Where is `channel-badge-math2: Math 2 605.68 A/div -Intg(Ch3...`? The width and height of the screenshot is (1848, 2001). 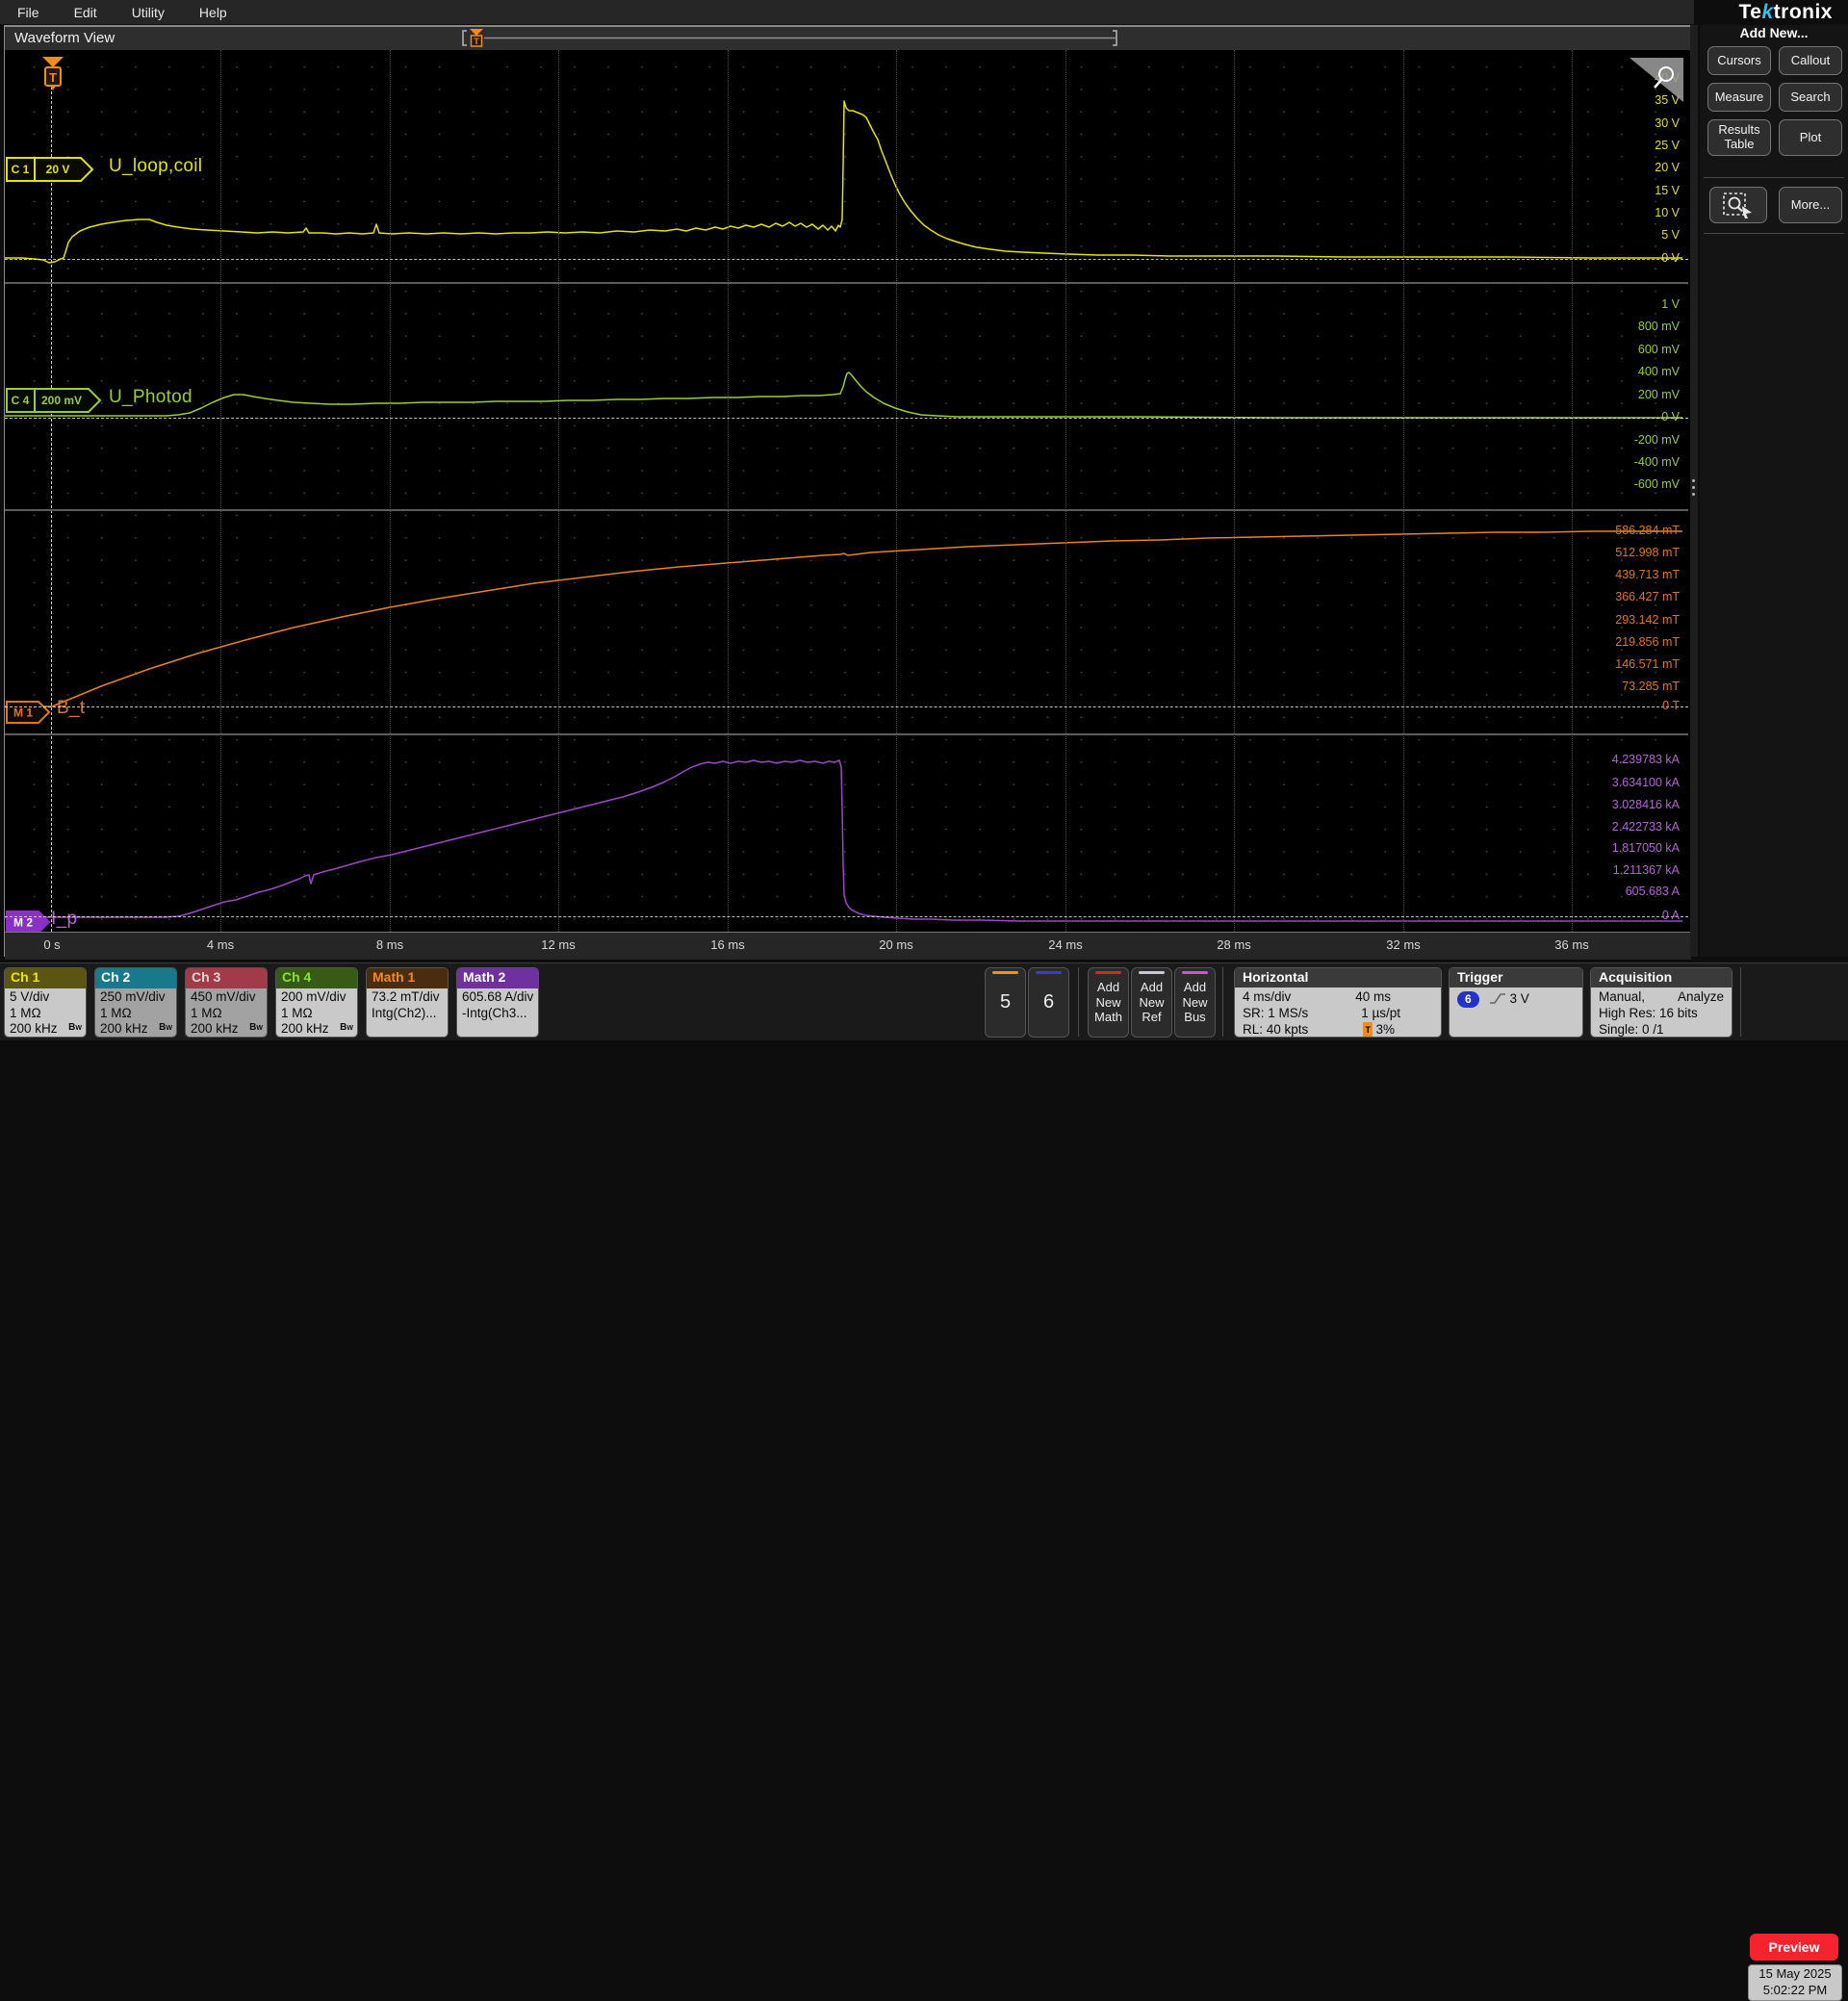
channel-badge-math2: Math 2 605.68 A/div -Intg(Ch3... is located at coordinates (497, 1002).